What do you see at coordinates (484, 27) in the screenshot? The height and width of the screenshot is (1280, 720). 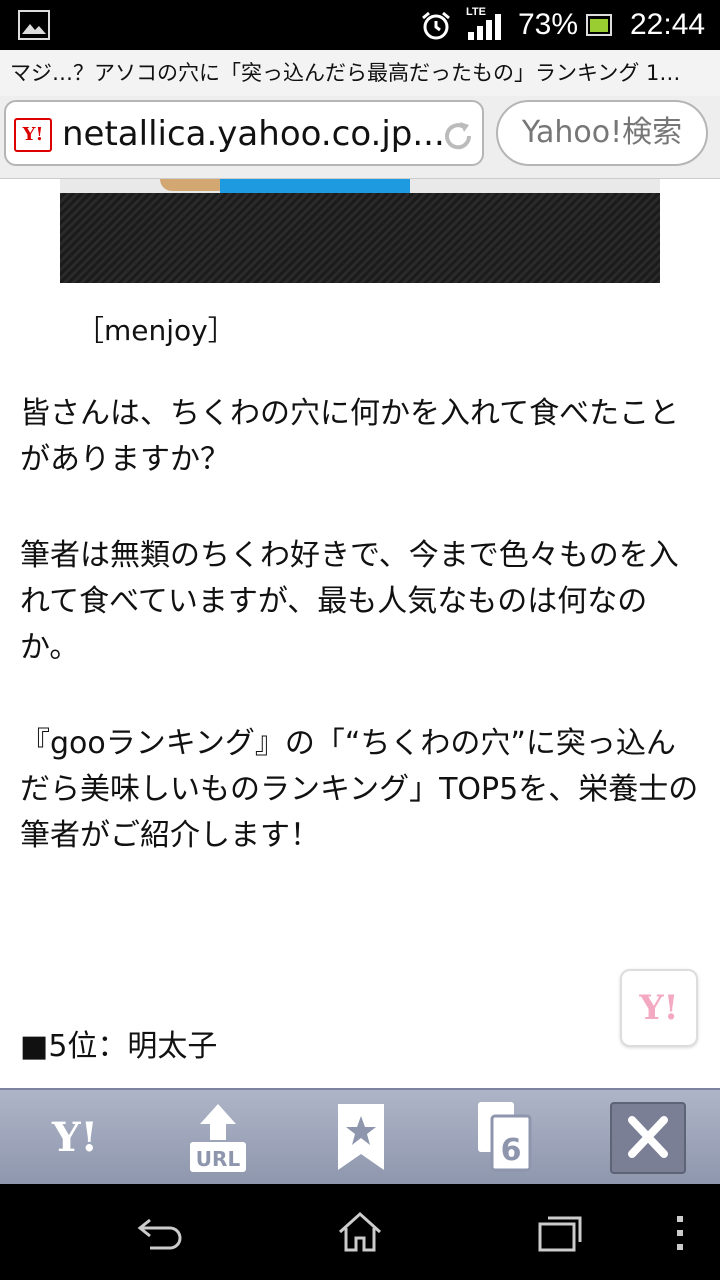 I see `signal-icon` at bounding box center [484, 27].